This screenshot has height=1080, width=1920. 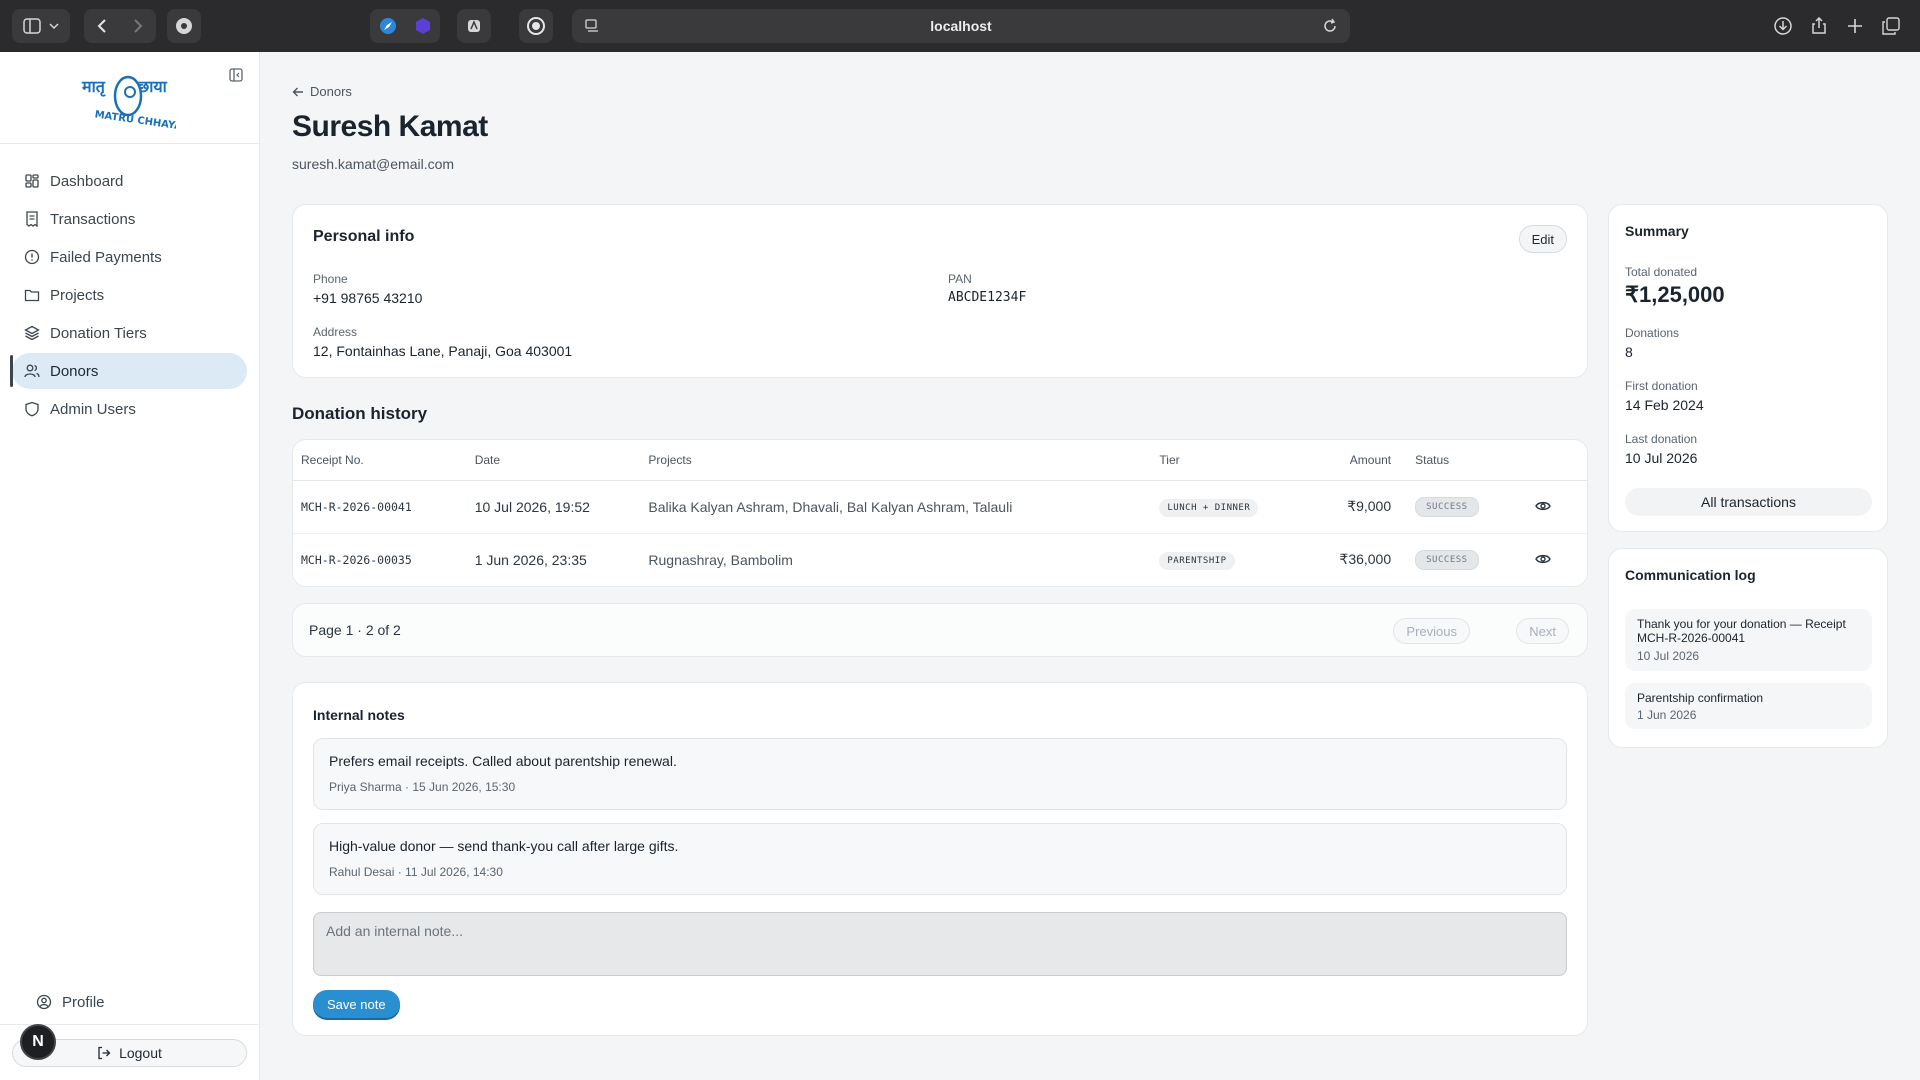 I want to click on sidebar-item-projects: Projects, so click(x=129, y=295).